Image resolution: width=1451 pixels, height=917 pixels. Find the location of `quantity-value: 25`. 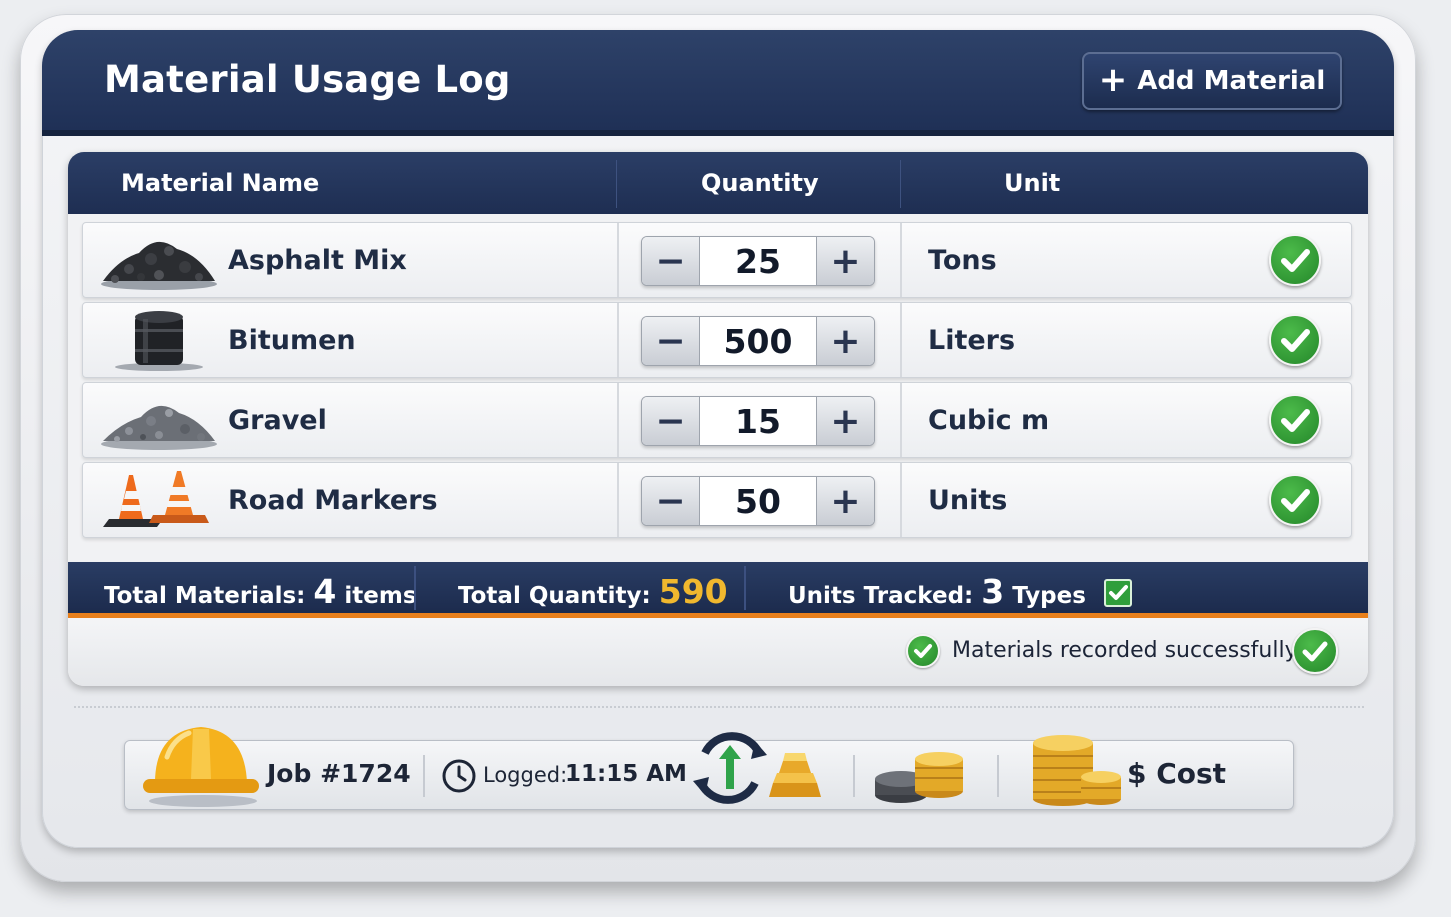

quantity-value: 25 is located at coordinates (758, 261).